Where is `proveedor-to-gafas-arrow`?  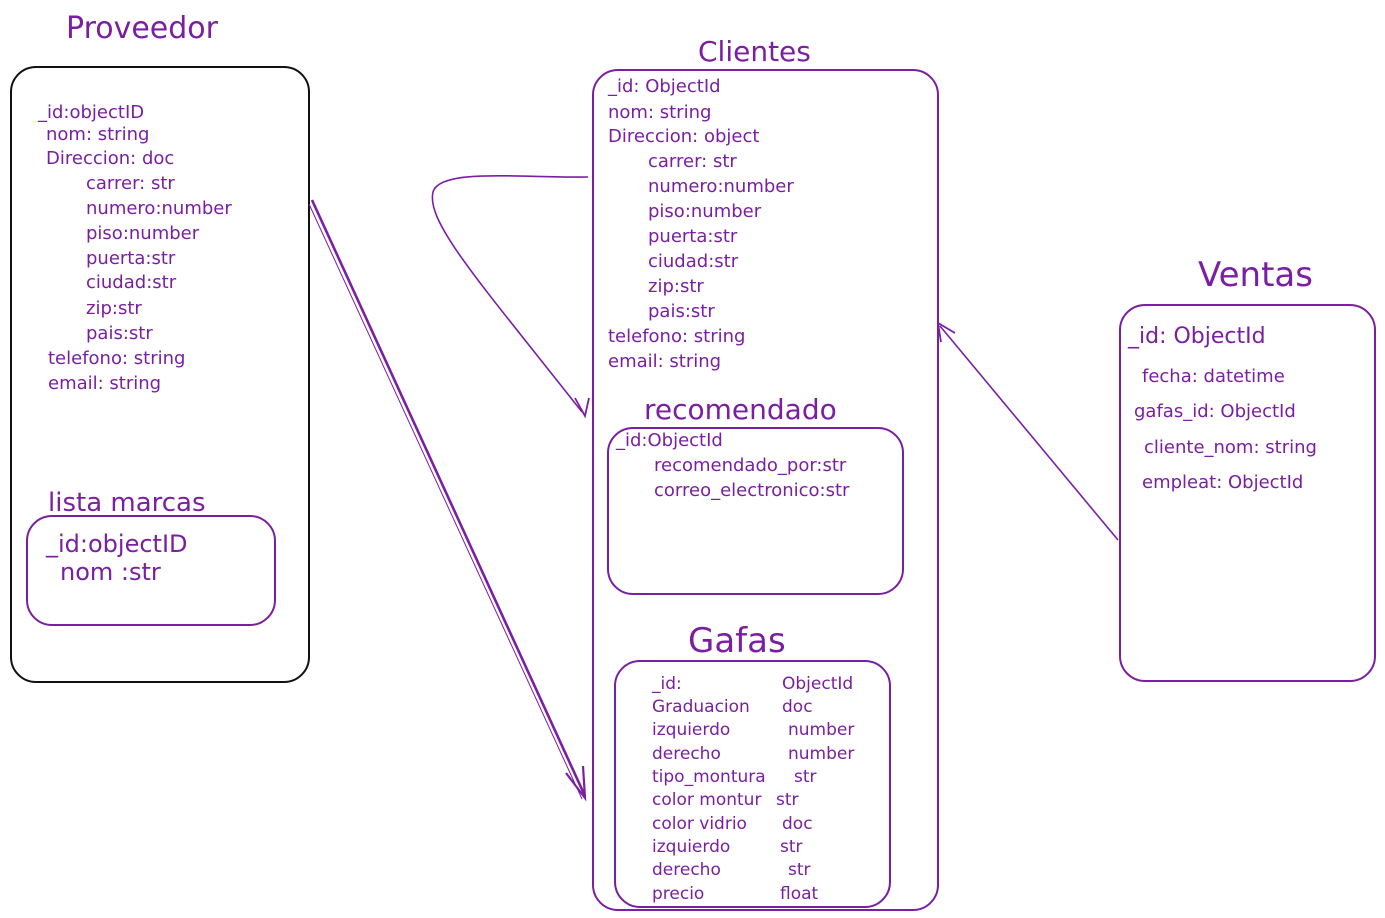
proveedor-to-gafas-arrow is located at coordinates (448, 498).